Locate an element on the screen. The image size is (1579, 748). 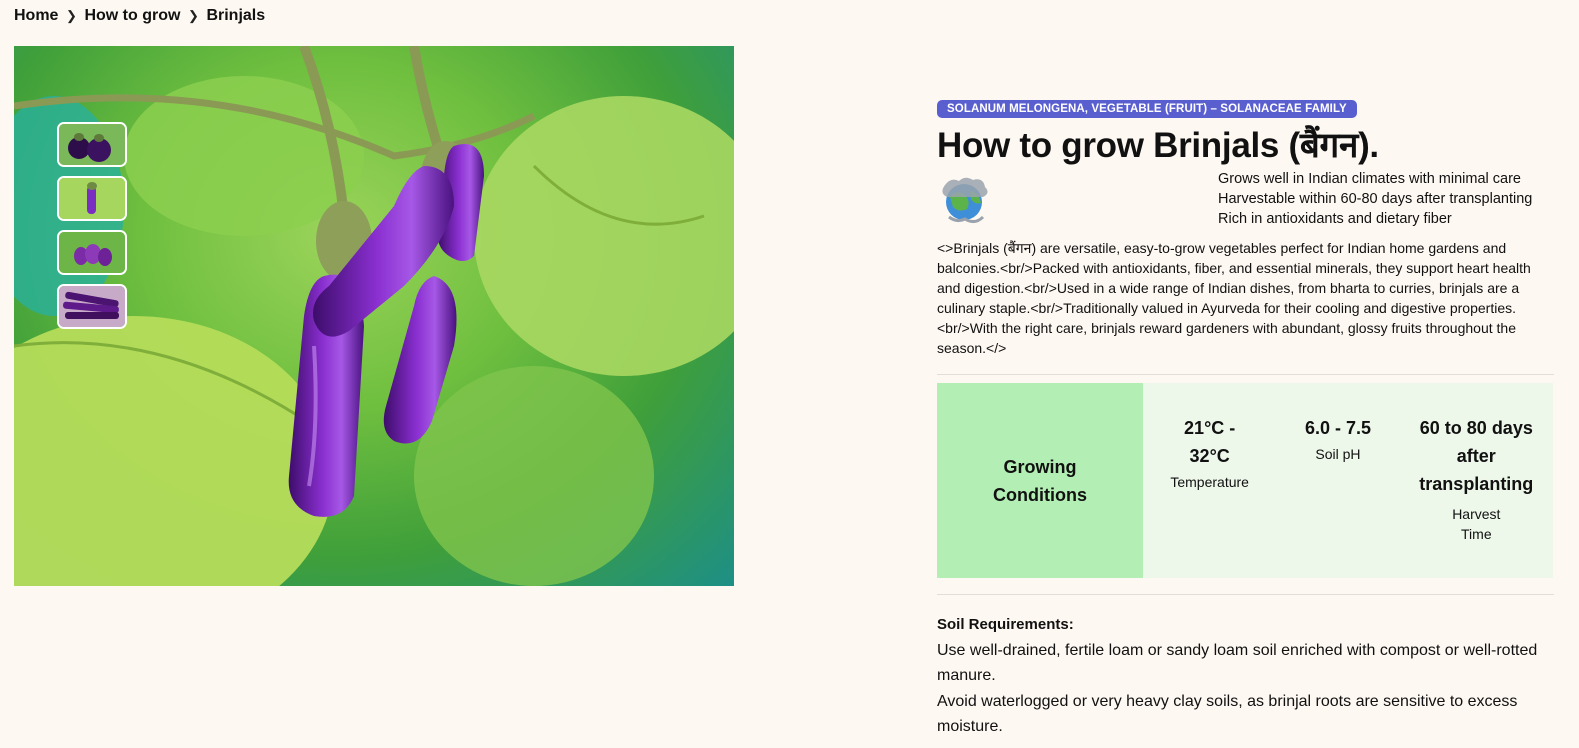
breadcrumb-home-link: Home is located at coordinates (36, 16).